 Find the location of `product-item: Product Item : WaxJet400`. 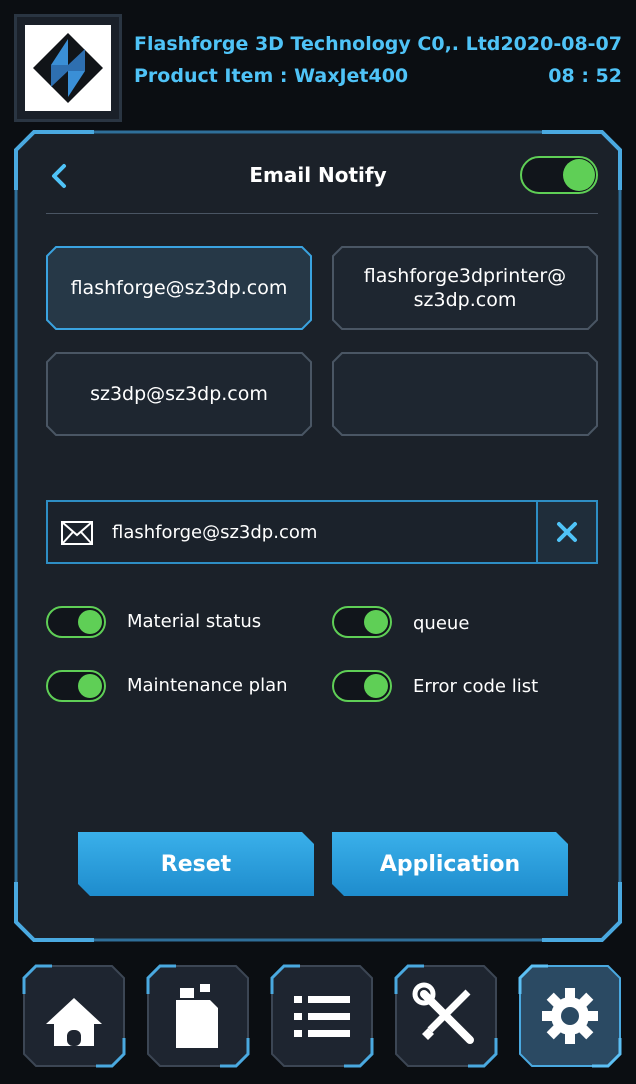

product-item: Product Item : WaxJet400 is located at coordinates (271, 76).